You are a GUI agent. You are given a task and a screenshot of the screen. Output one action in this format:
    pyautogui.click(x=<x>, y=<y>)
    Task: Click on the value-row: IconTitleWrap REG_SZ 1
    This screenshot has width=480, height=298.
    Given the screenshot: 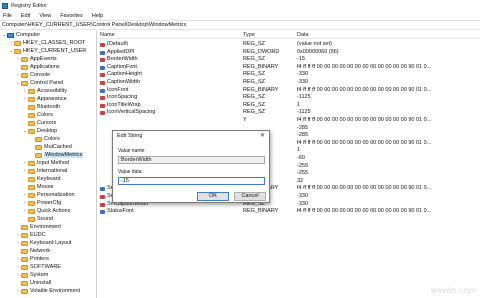 What is the action you would take?
    pyautogui.click(x=289, y=106)
    